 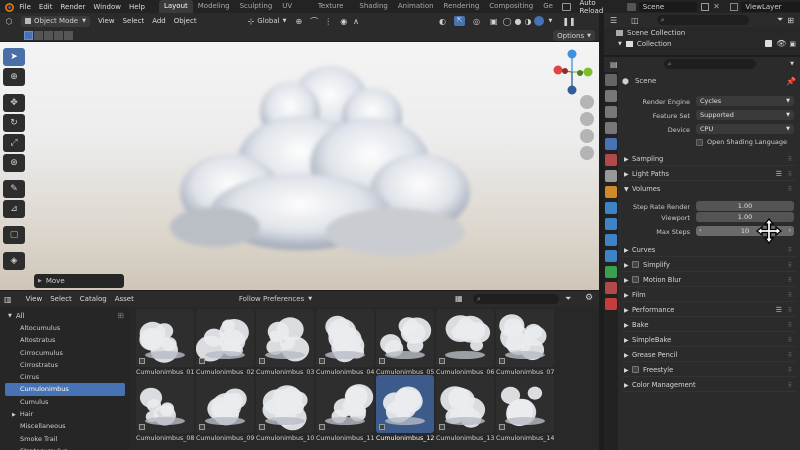 What do you see at coordinates (611, 128) in the screenshot?
I see `view-layer-tab-icon` at bounding box center [611, 128].